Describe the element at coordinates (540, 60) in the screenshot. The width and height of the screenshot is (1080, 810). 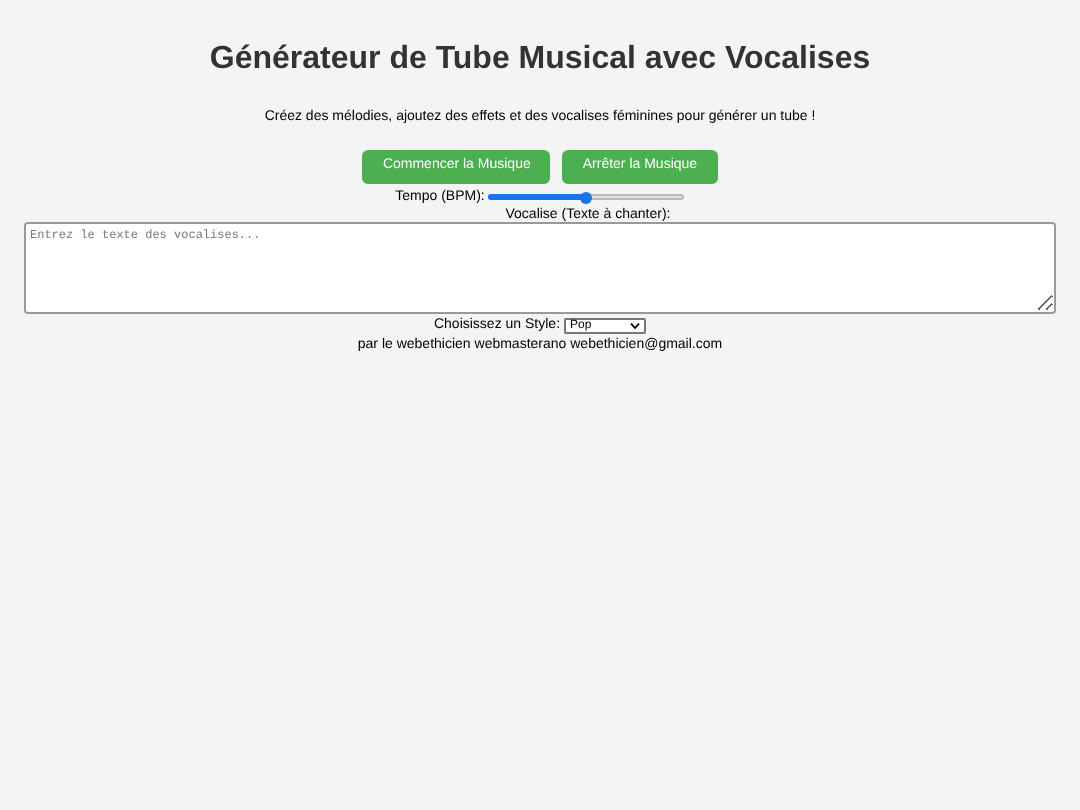
I see `page-title: Générateur de Tube Musical avec Vocalises` at that location.